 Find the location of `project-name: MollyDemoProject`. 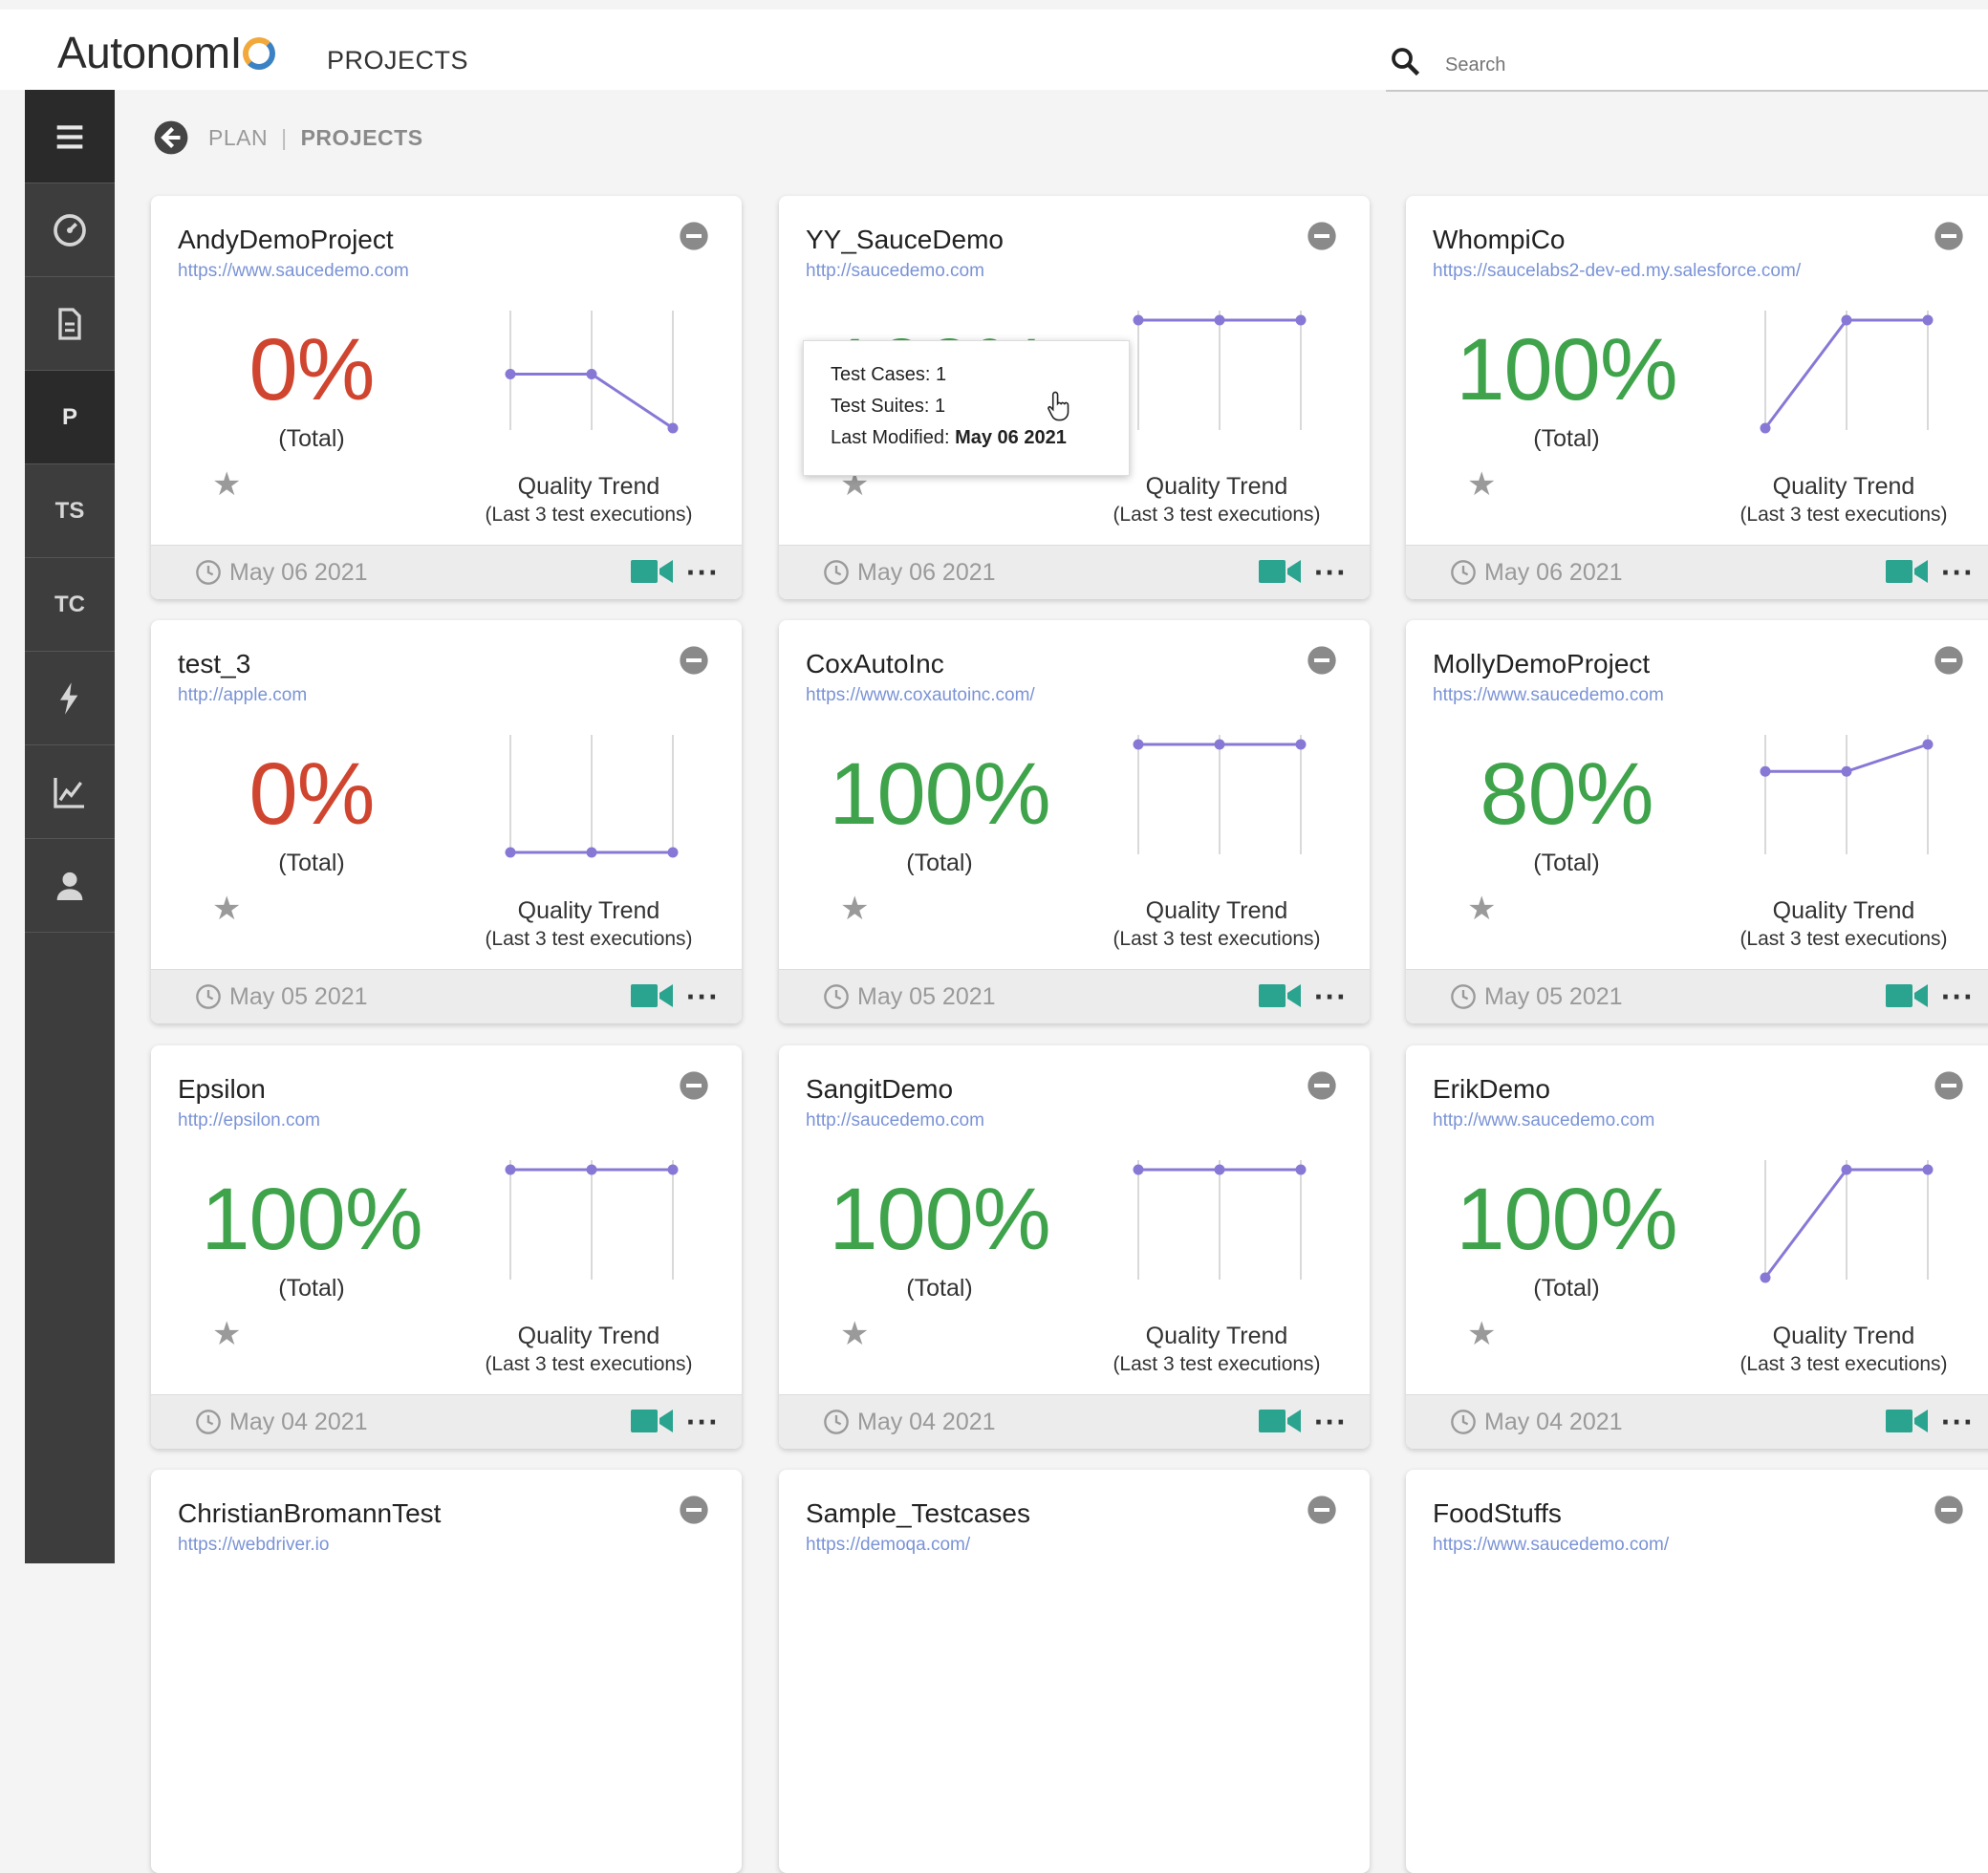

project-name: MollyDemoProject is located at coordinates (1542, 664).